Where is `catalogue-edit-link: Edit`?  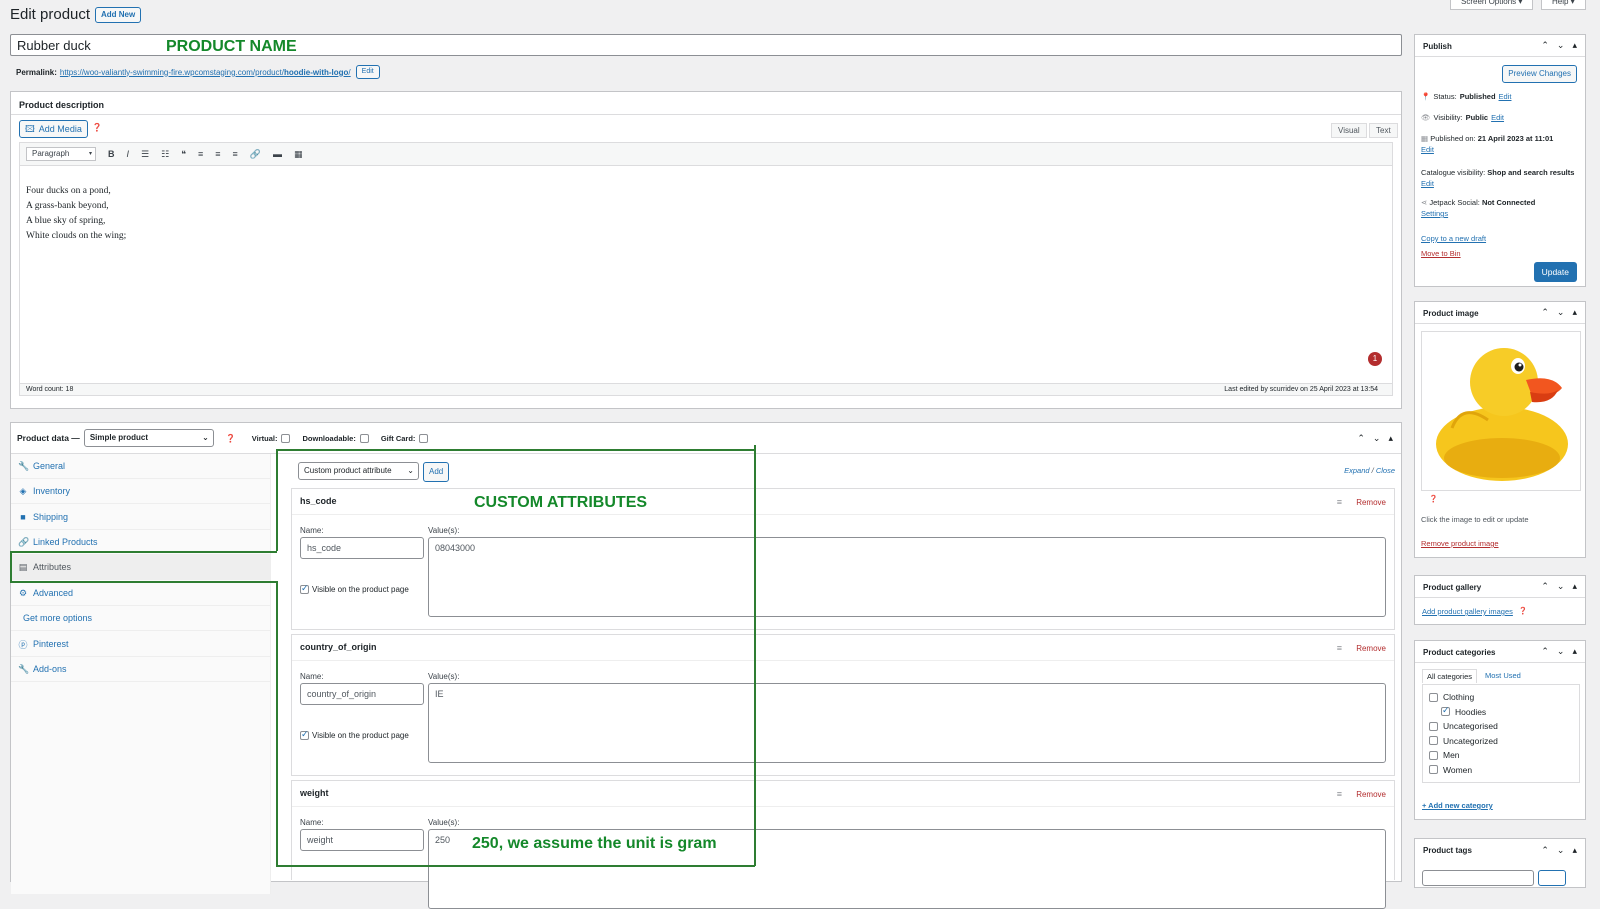
catalogue-edit-link: Edit is located at coordinates (1427, 183).